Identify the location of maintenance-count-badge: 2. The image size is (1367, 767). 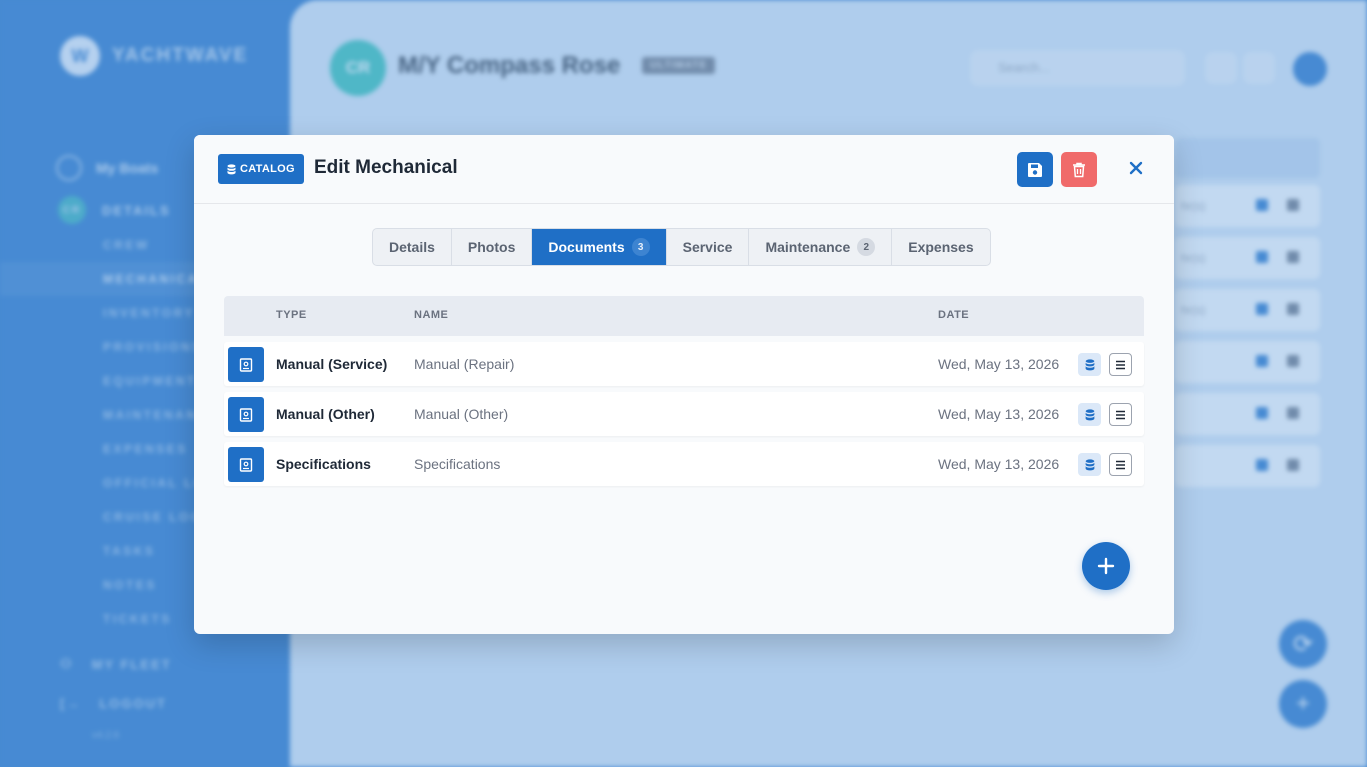
(866, 247).